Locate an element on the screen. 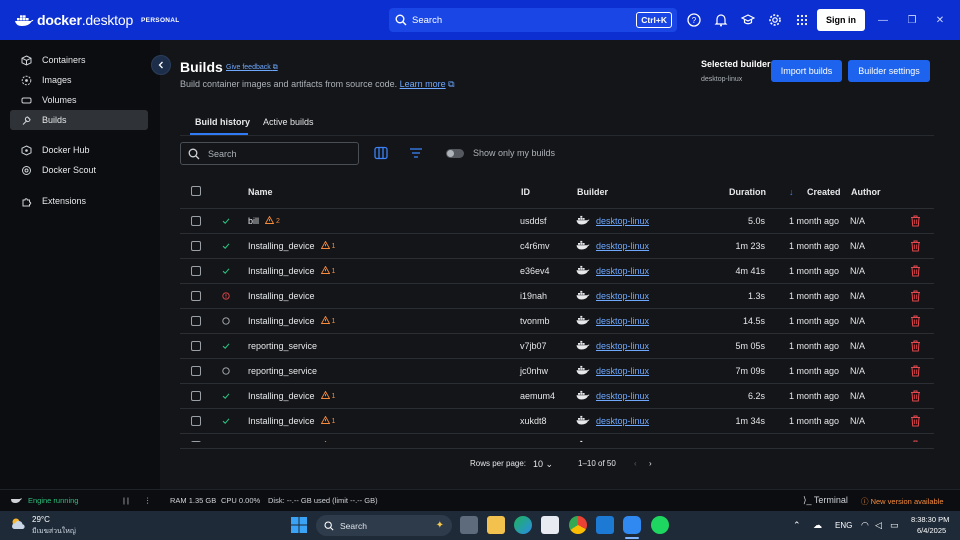 The height and width of the screenshot is (540, 960). sidebar-item-builds: Builds is located at coordinates (79, 120).